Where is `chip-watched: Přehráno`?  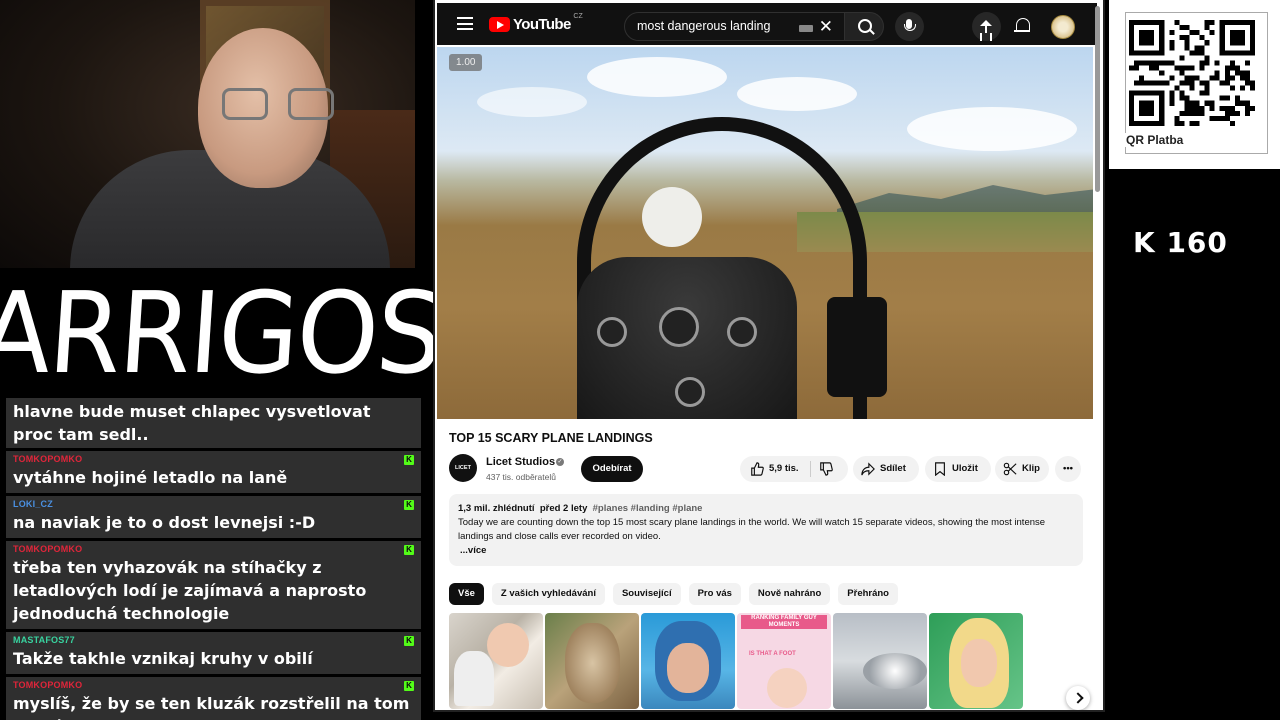 chip-watched: Přehráno is located at coordinates (868, 594).